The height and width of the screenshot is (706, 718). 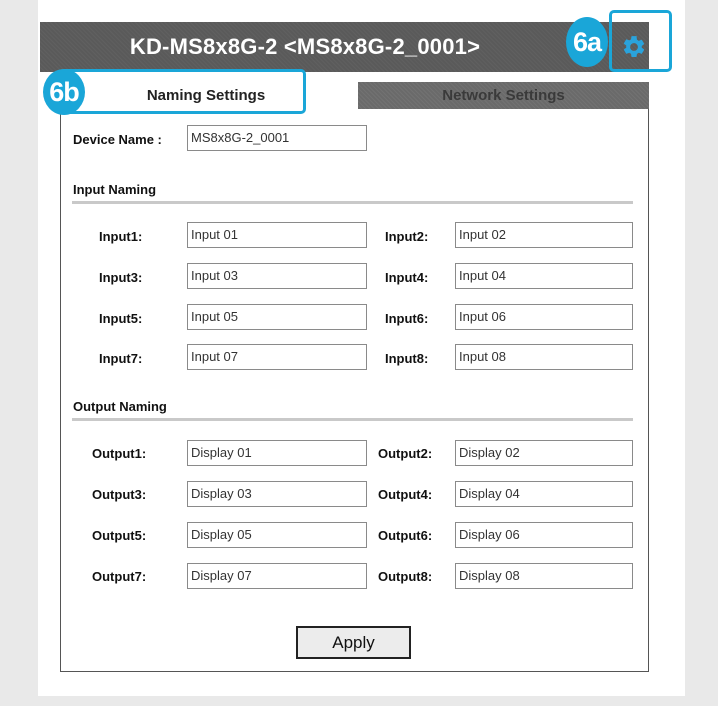 What do you see at coordinates (115, 189) in the screenshot?
I see `input-naming-heading: Input Naming` at bounding box center [115, 189].